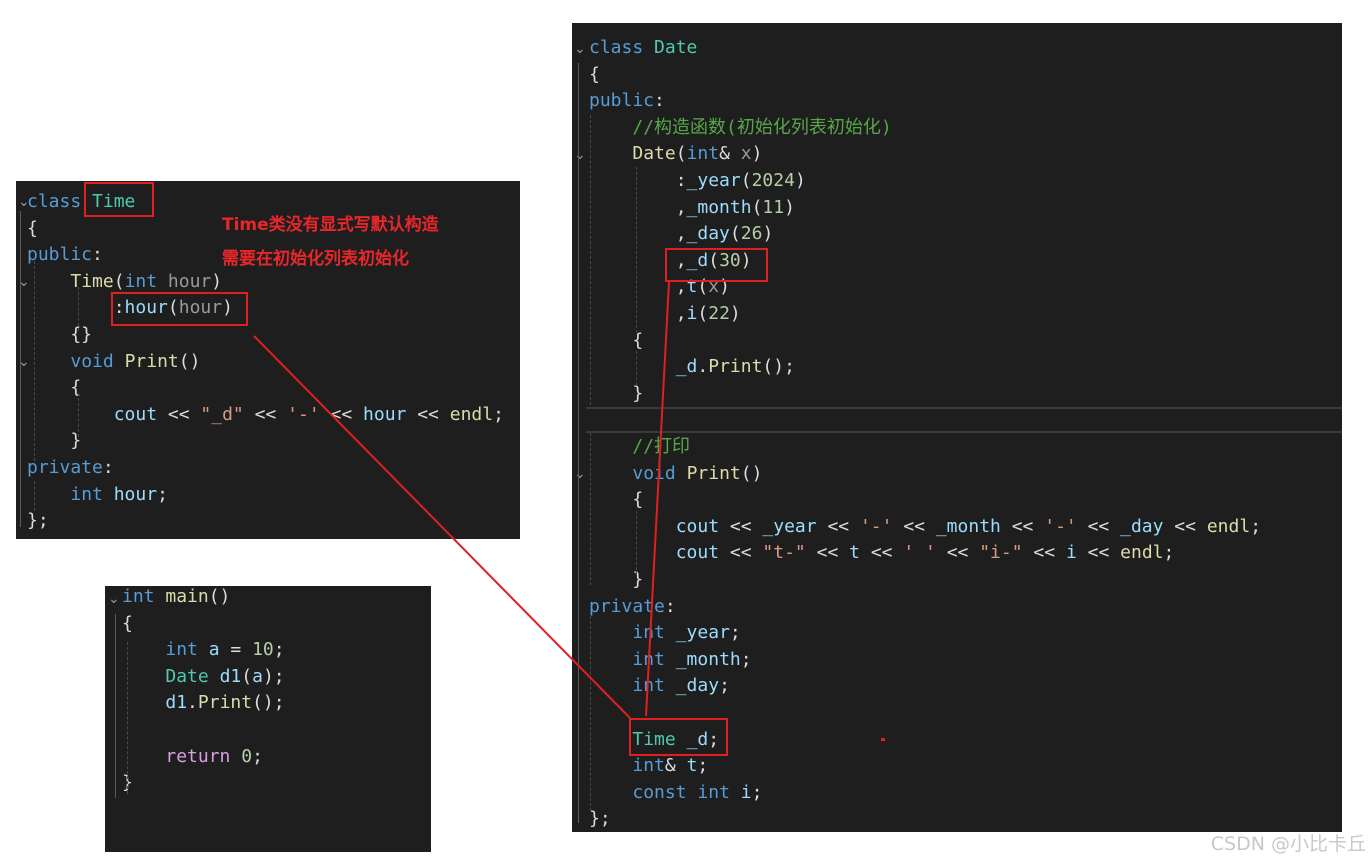 The height and width of the screenshot is (860, 1372). I want to click on code-token: t, so click(692, 766).